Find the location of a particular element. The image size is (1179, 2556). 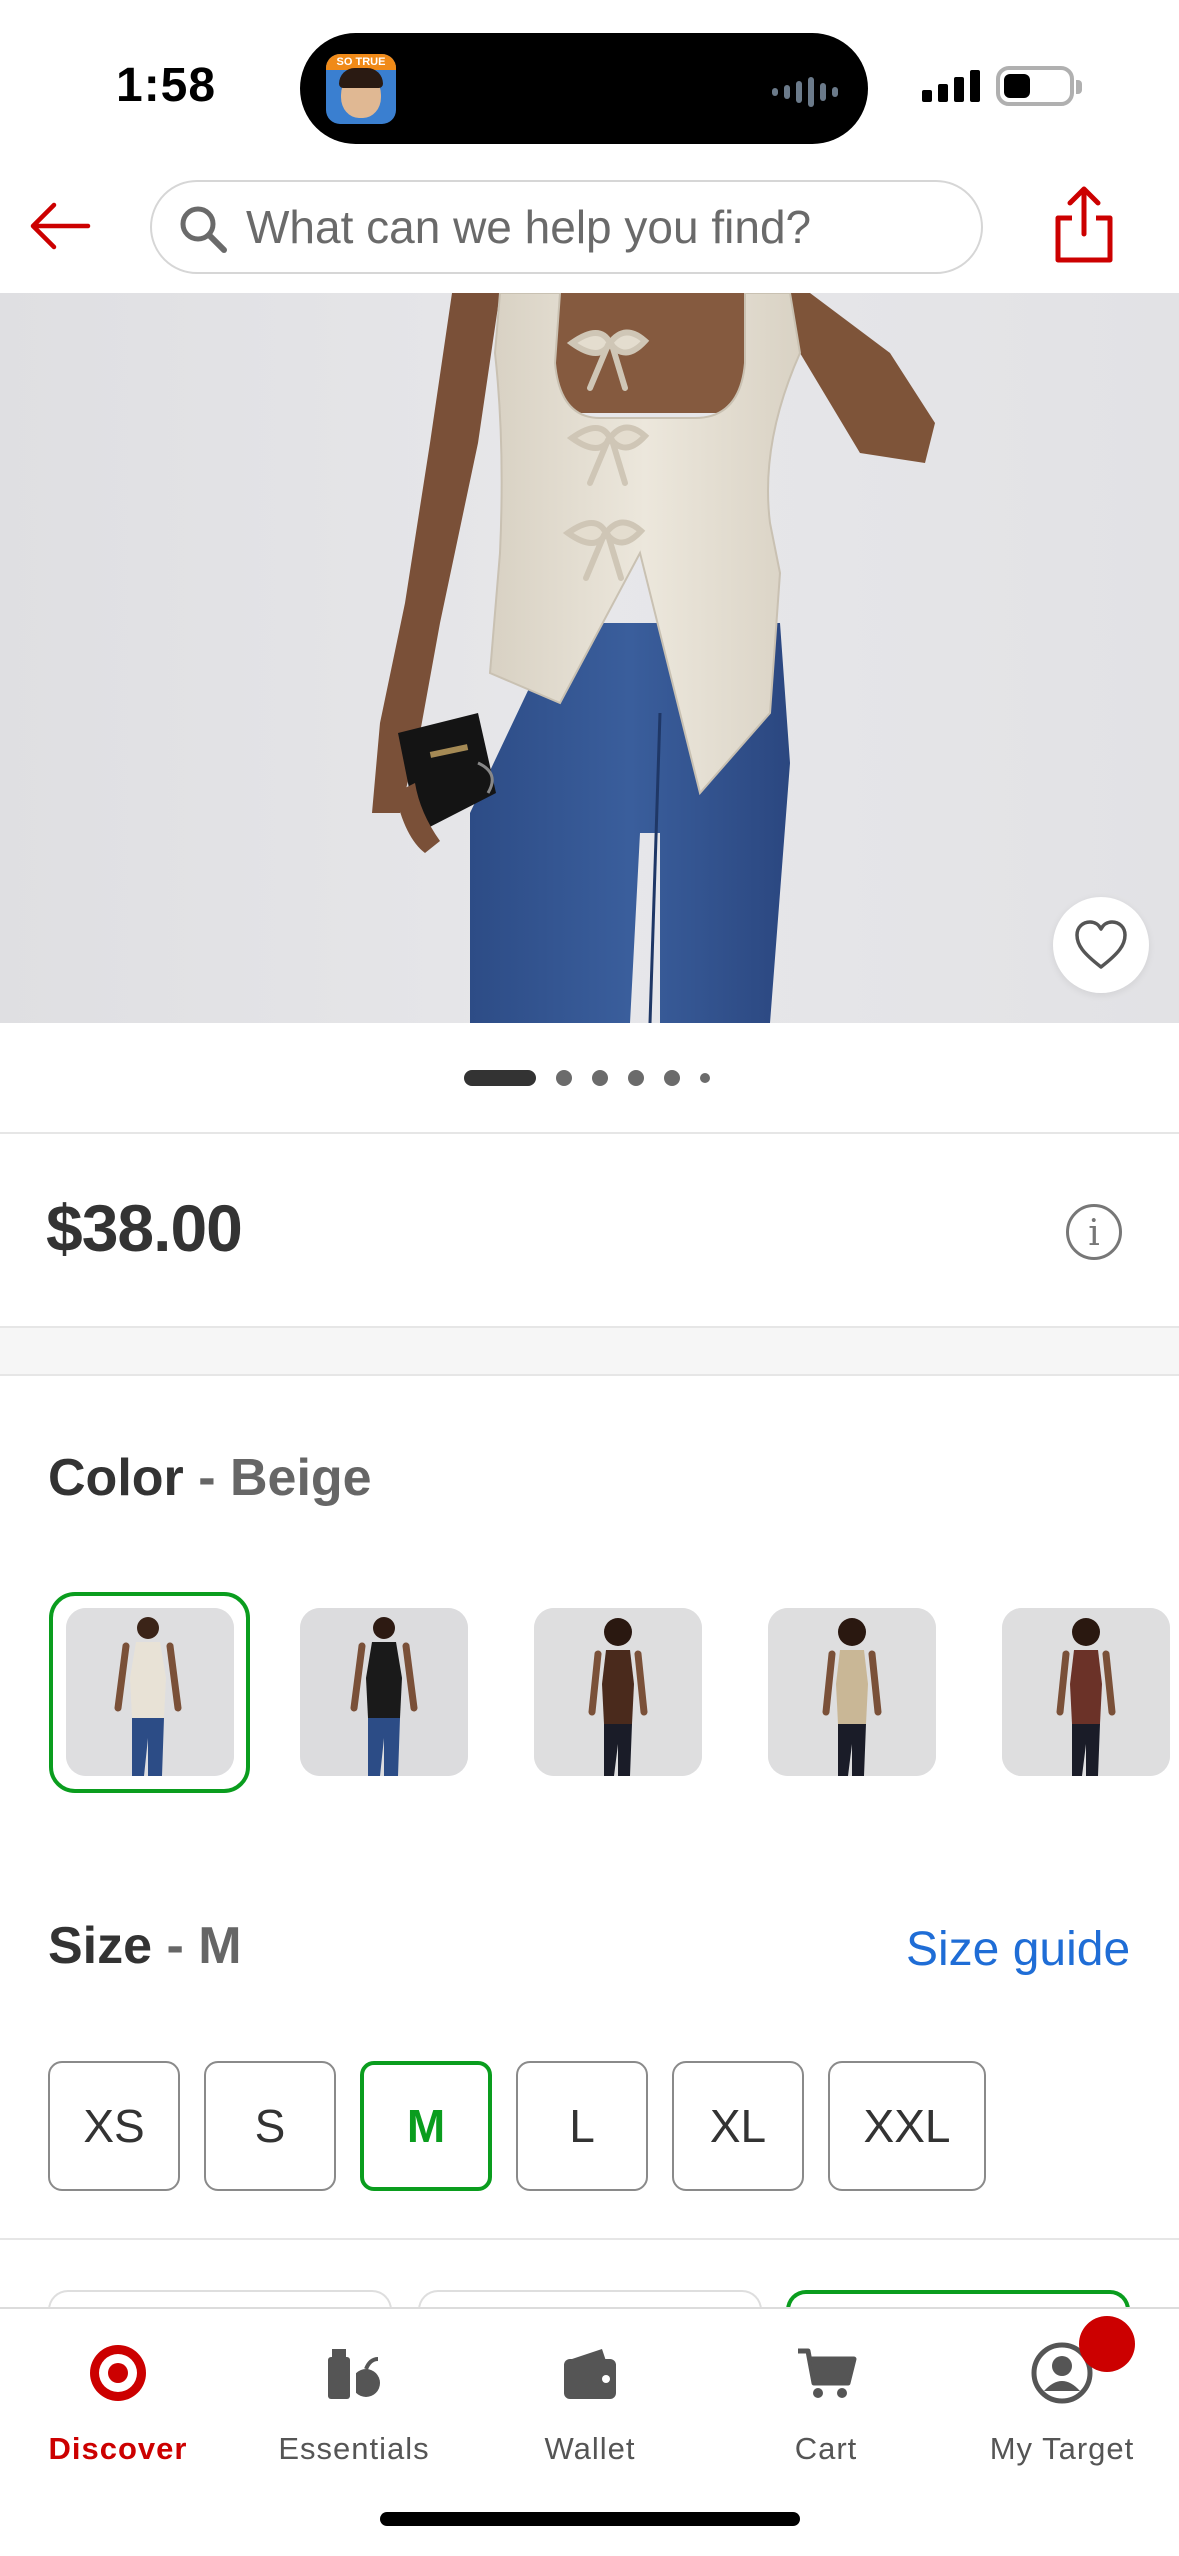

arrow-left-icon is located at coordinates (60, 226).